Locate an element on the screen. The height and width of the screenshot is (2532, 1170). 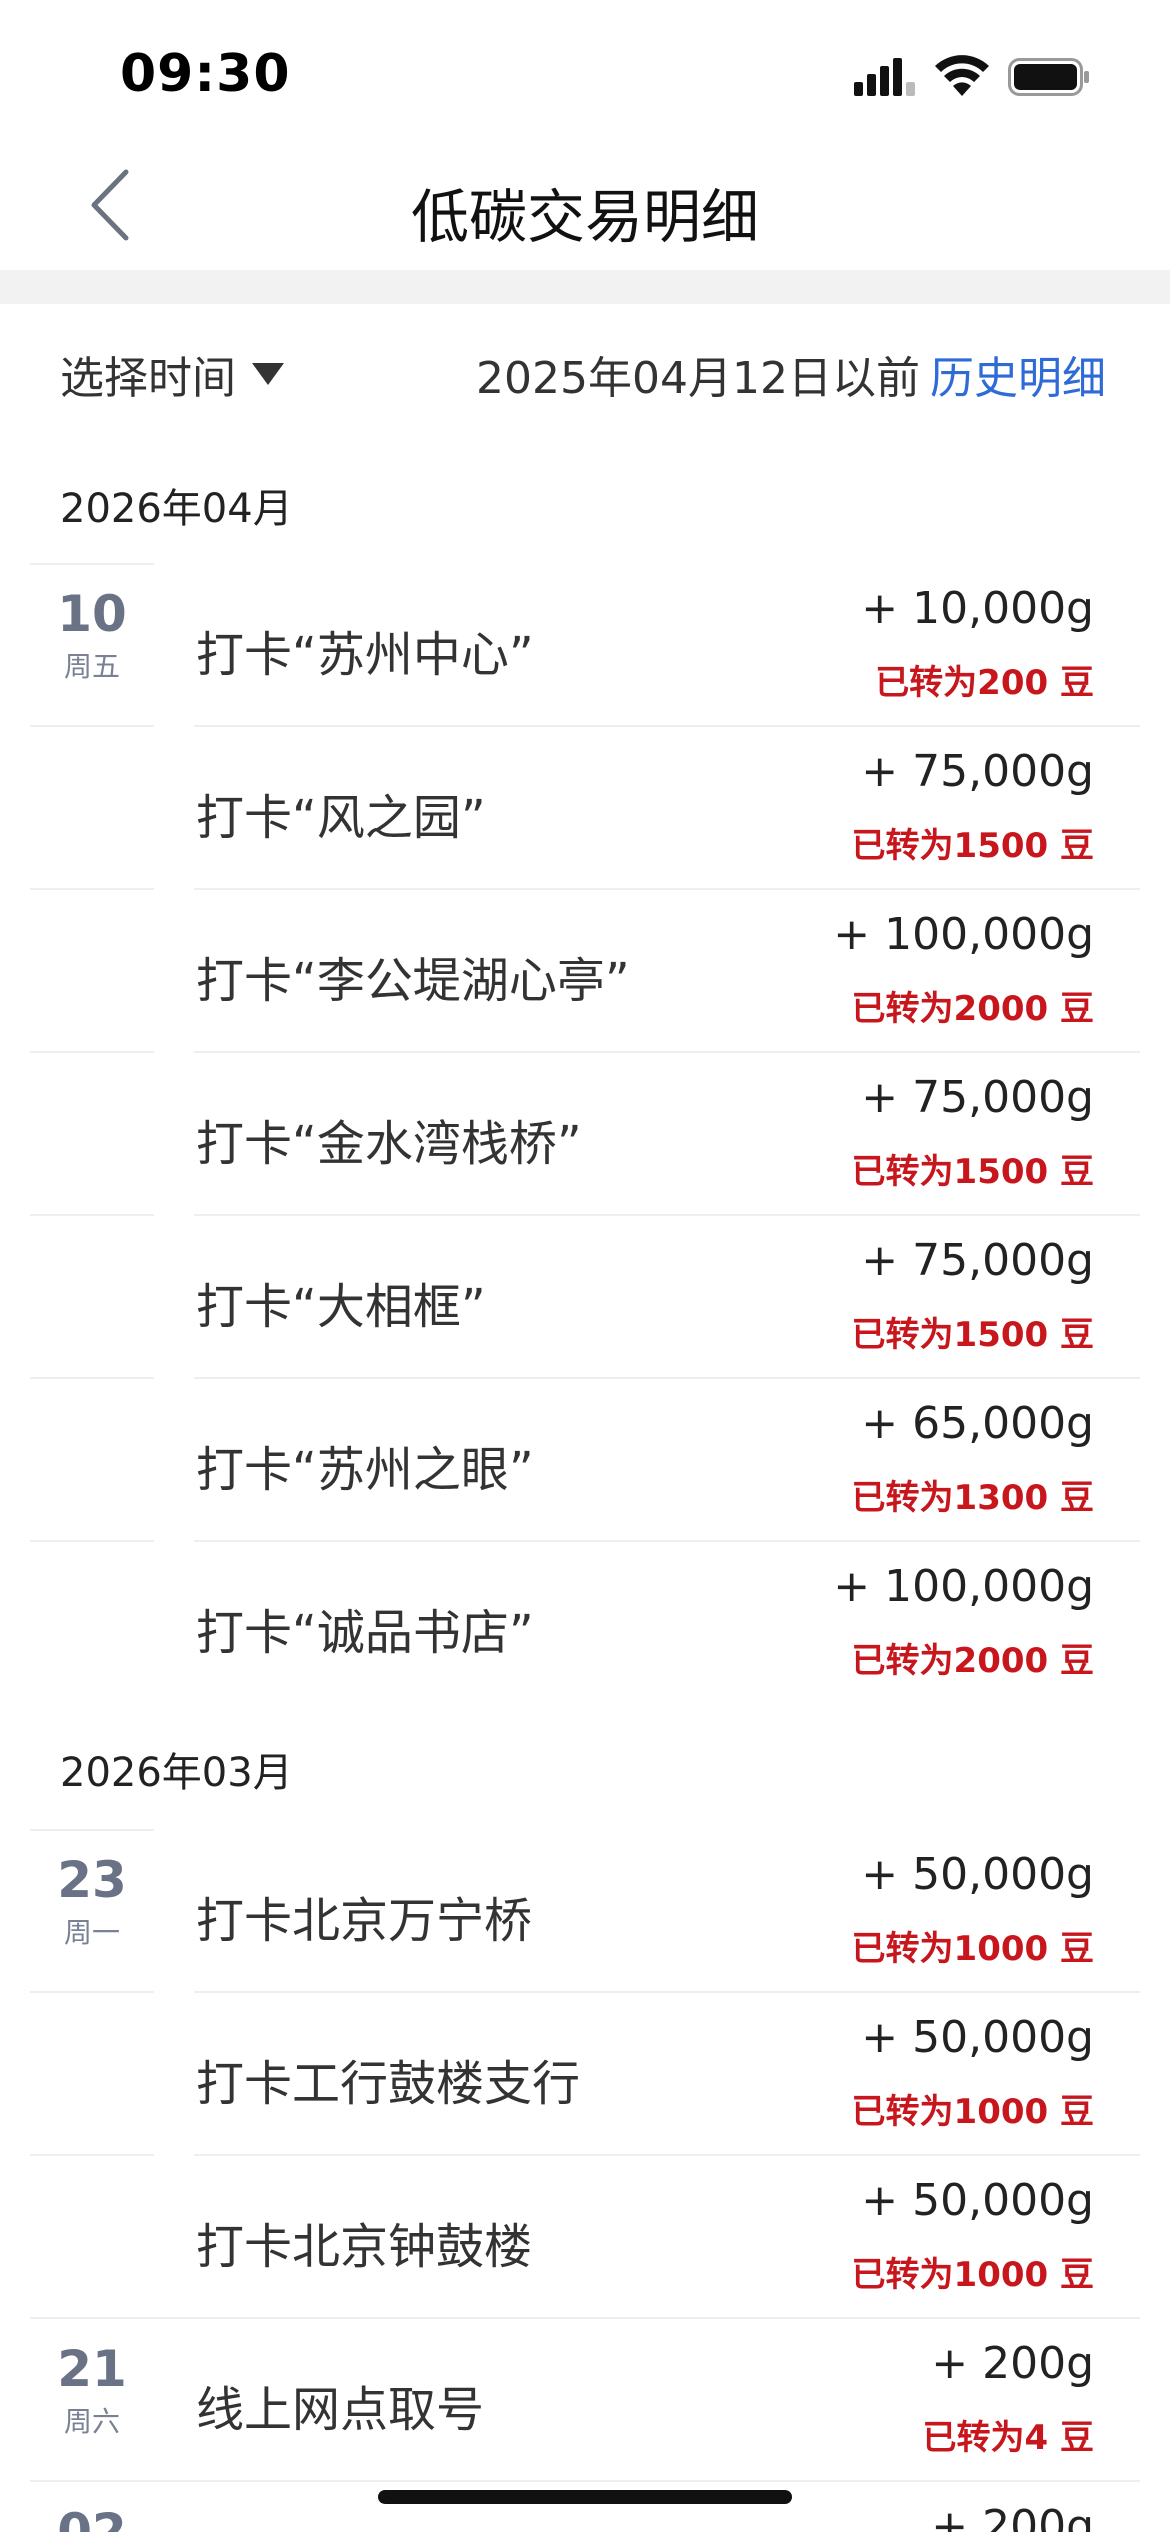
date-column: 23 周一 is located at coordinates (92, 1910).